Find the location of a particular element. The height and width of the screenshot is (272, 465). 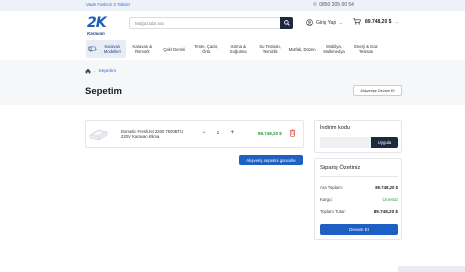

home-icon is located at coordinates (88, 71).